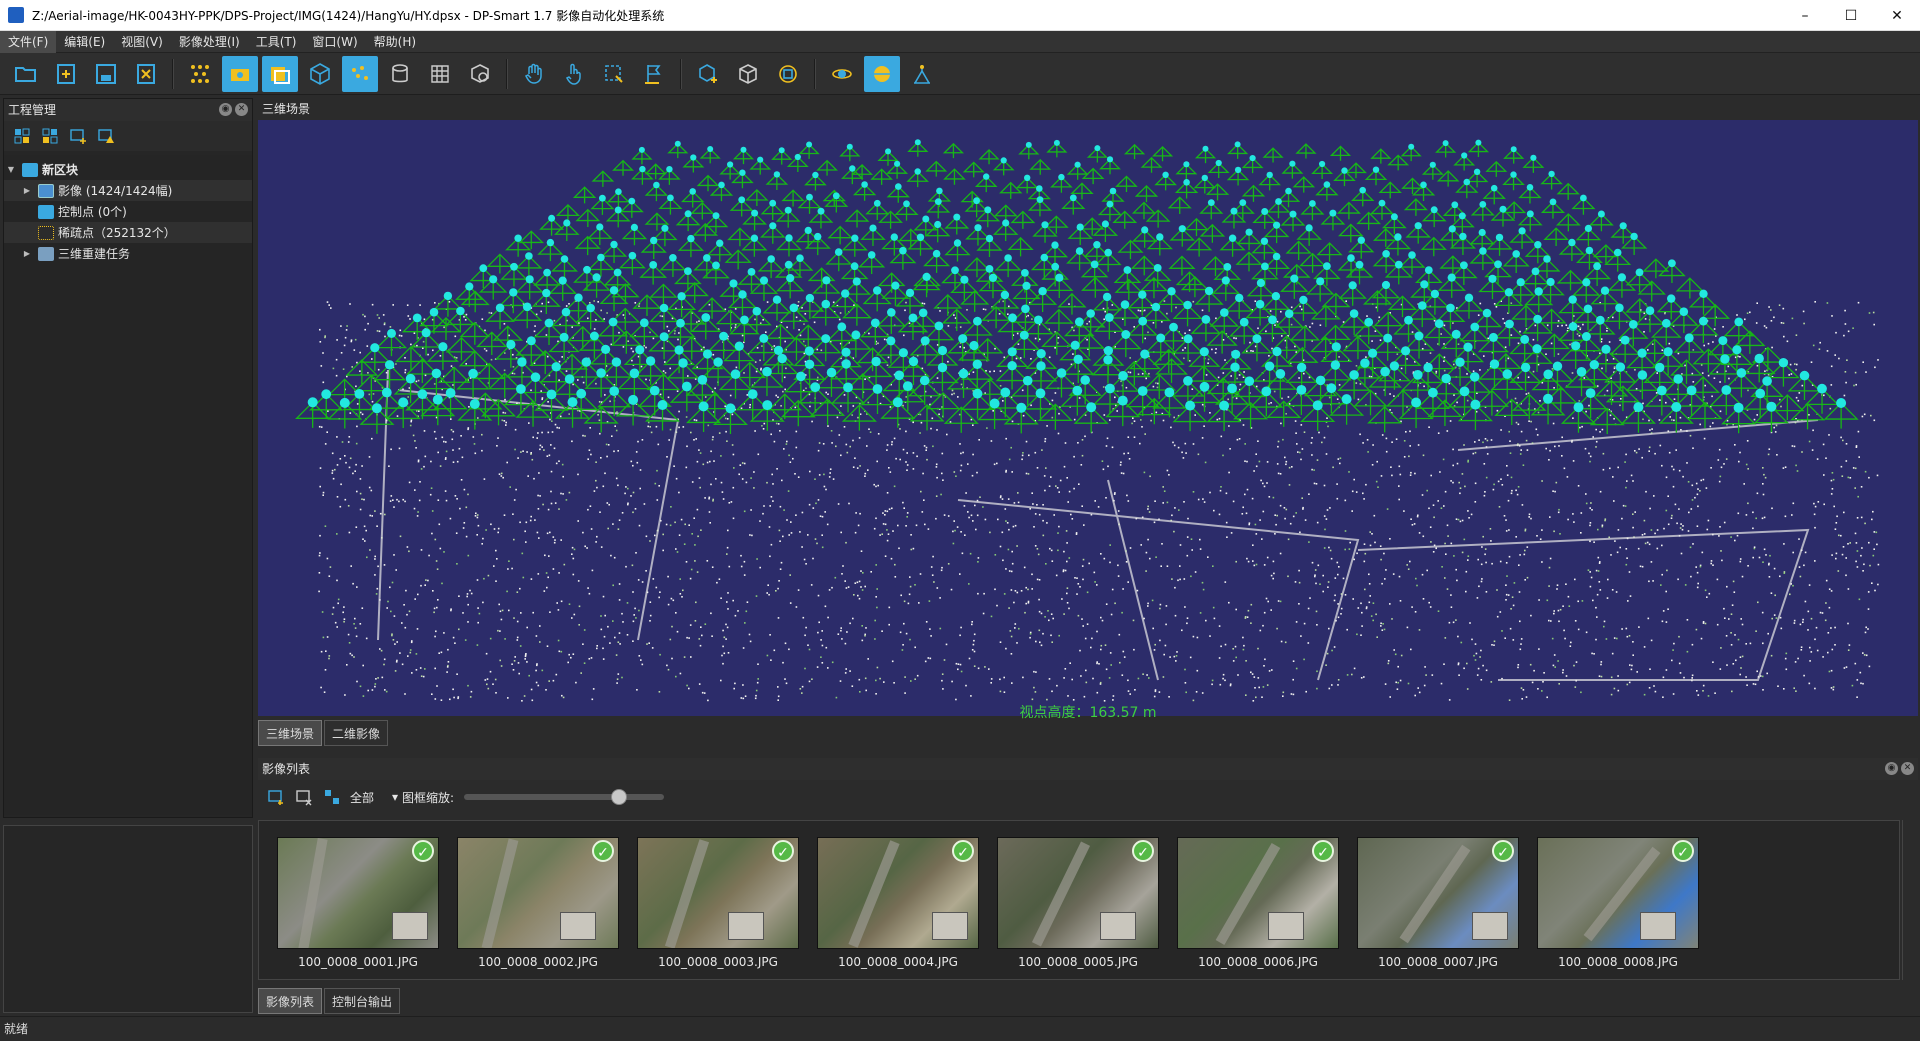  What do you see at coordinates (128, 169) in the screenshot?
I see `tree-root-block: ▼ 新区块` at bounding box center [128, 169].